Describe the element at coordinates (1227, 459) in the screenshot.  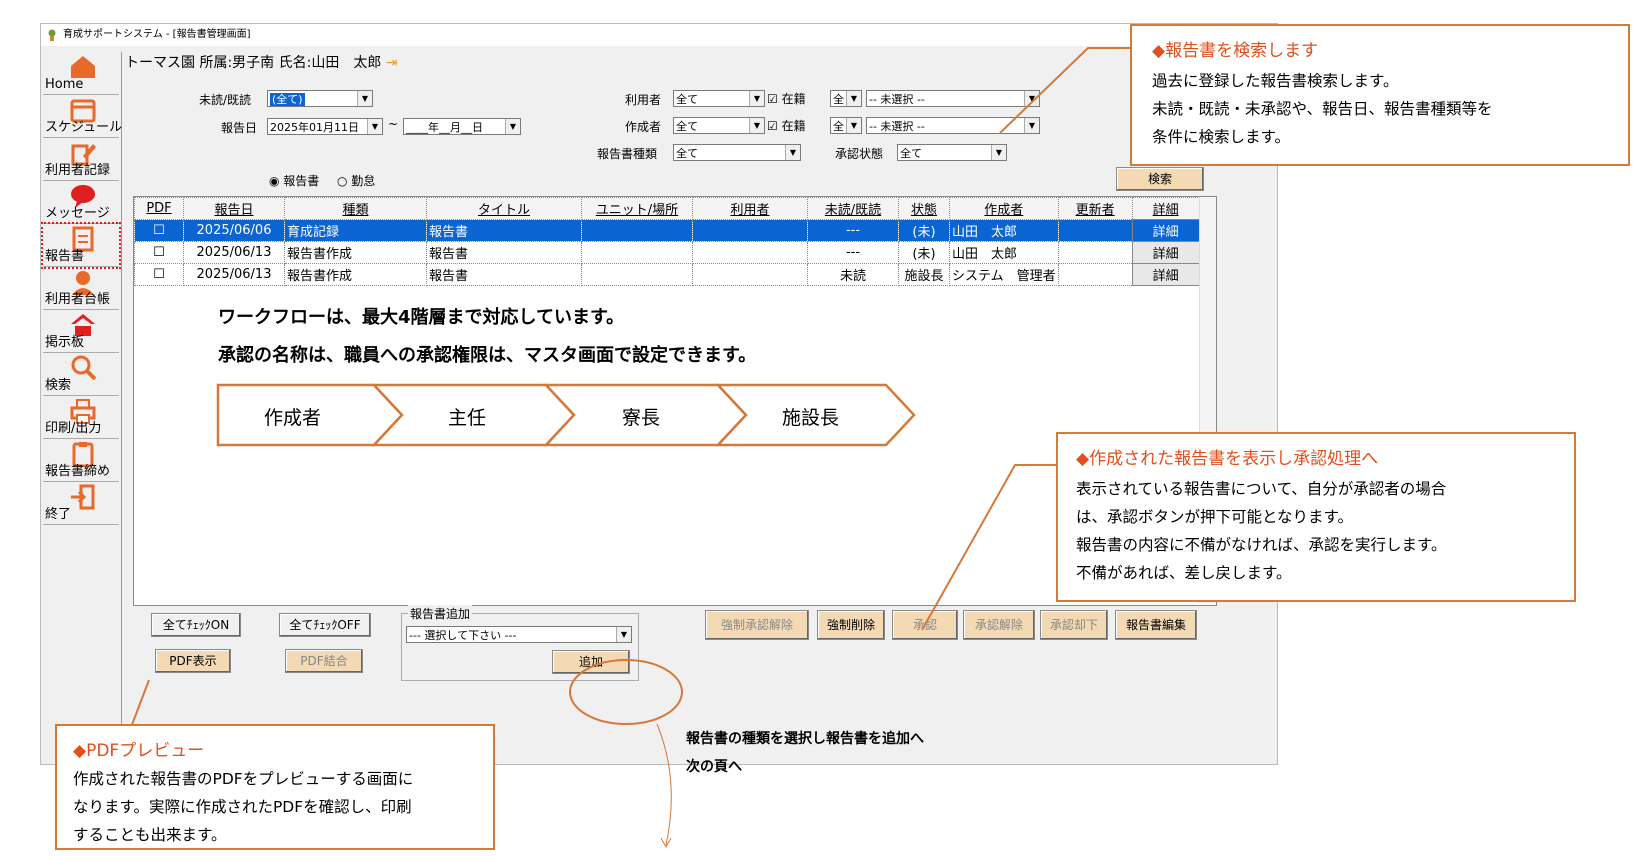
I see `callout-title: ◆作成された報告書を表示し承認処理へ` at that location.